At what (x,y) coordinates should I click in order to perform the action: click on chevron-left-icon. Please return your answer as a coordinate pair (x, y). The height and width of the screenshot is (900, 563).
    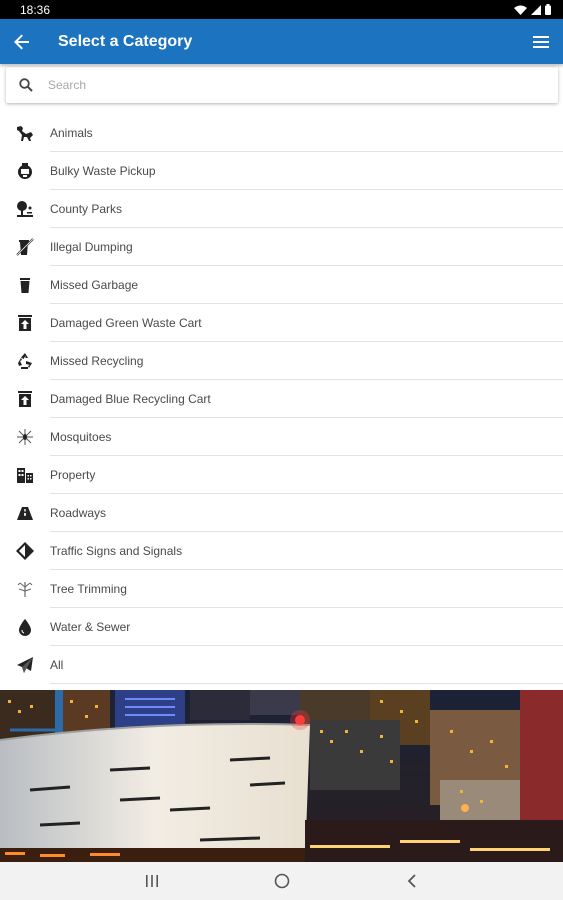
    Looking at the image, I should click on (411, 881).